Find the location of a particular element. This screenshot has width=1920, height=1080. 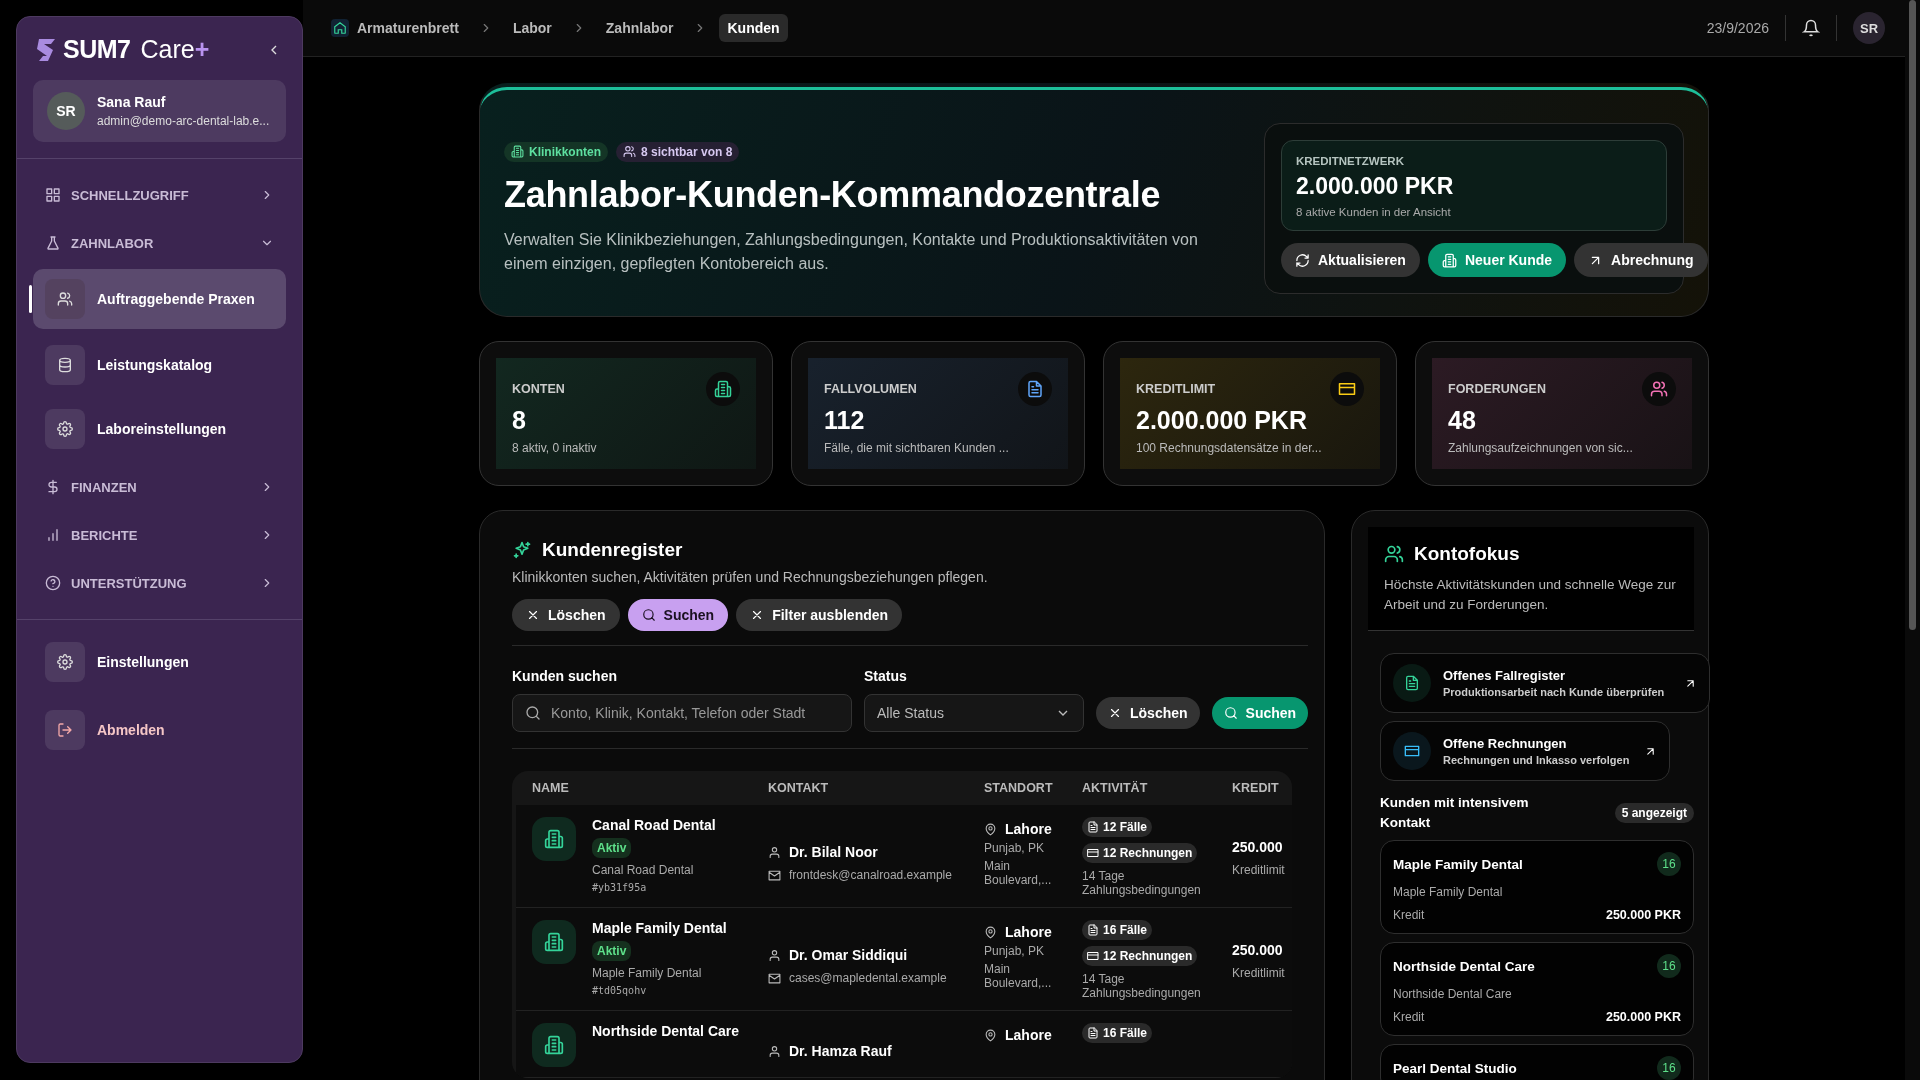

nav-item: Laboreinstellungen is located at coordinates (159, 429).